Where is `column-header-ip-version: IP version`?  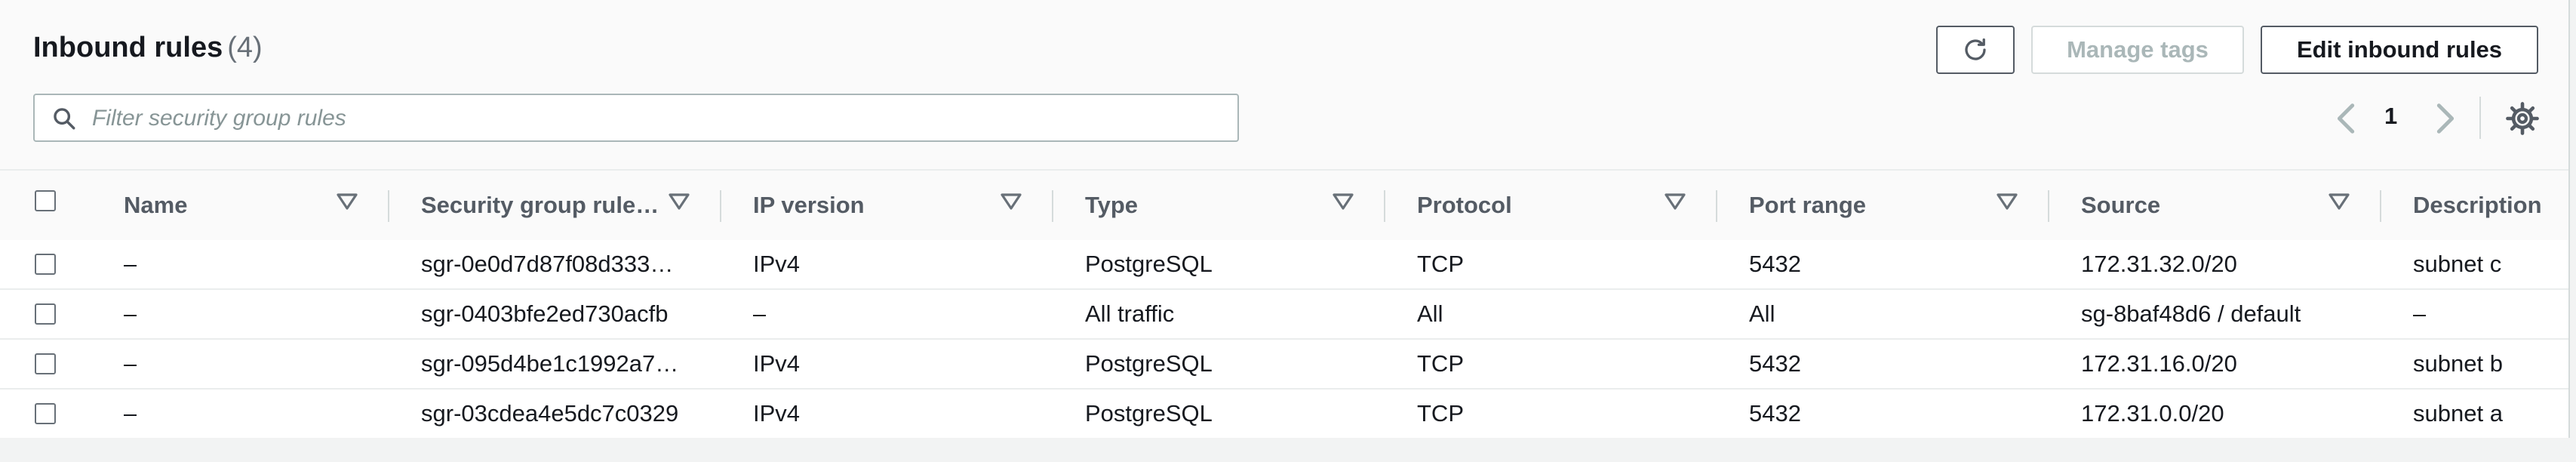 column-header-ip-version: IP version is located at coordinates (809, 205).